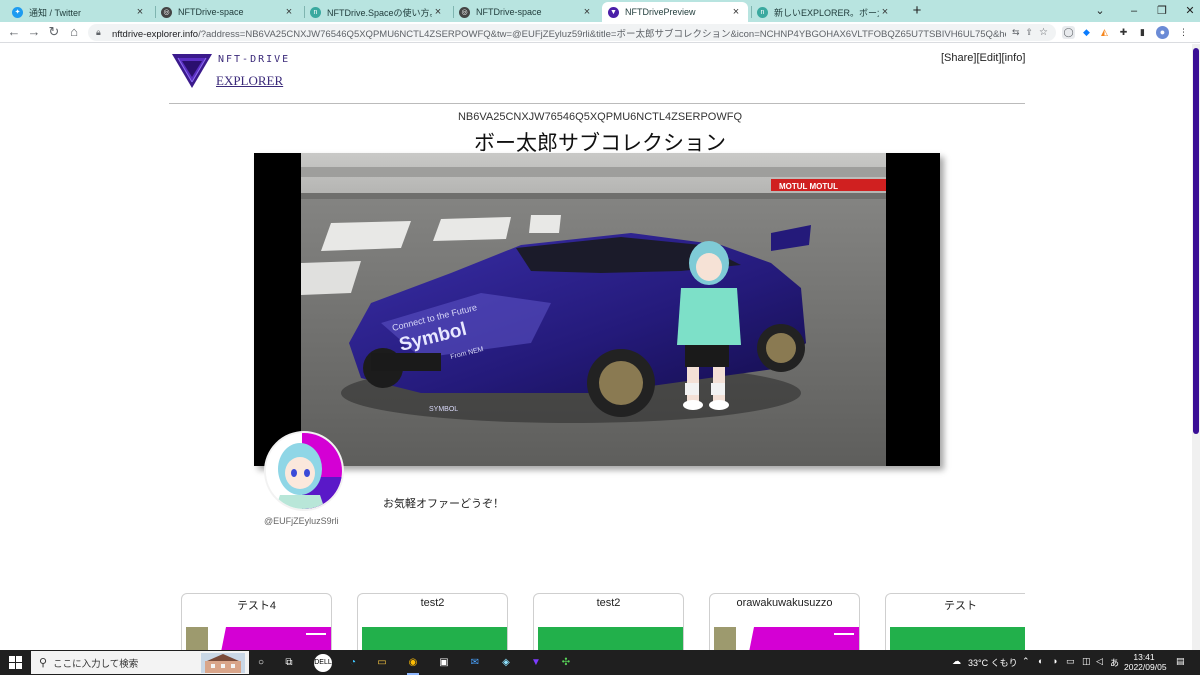  I want to click on store-icon: ▣, so click(444, 663).